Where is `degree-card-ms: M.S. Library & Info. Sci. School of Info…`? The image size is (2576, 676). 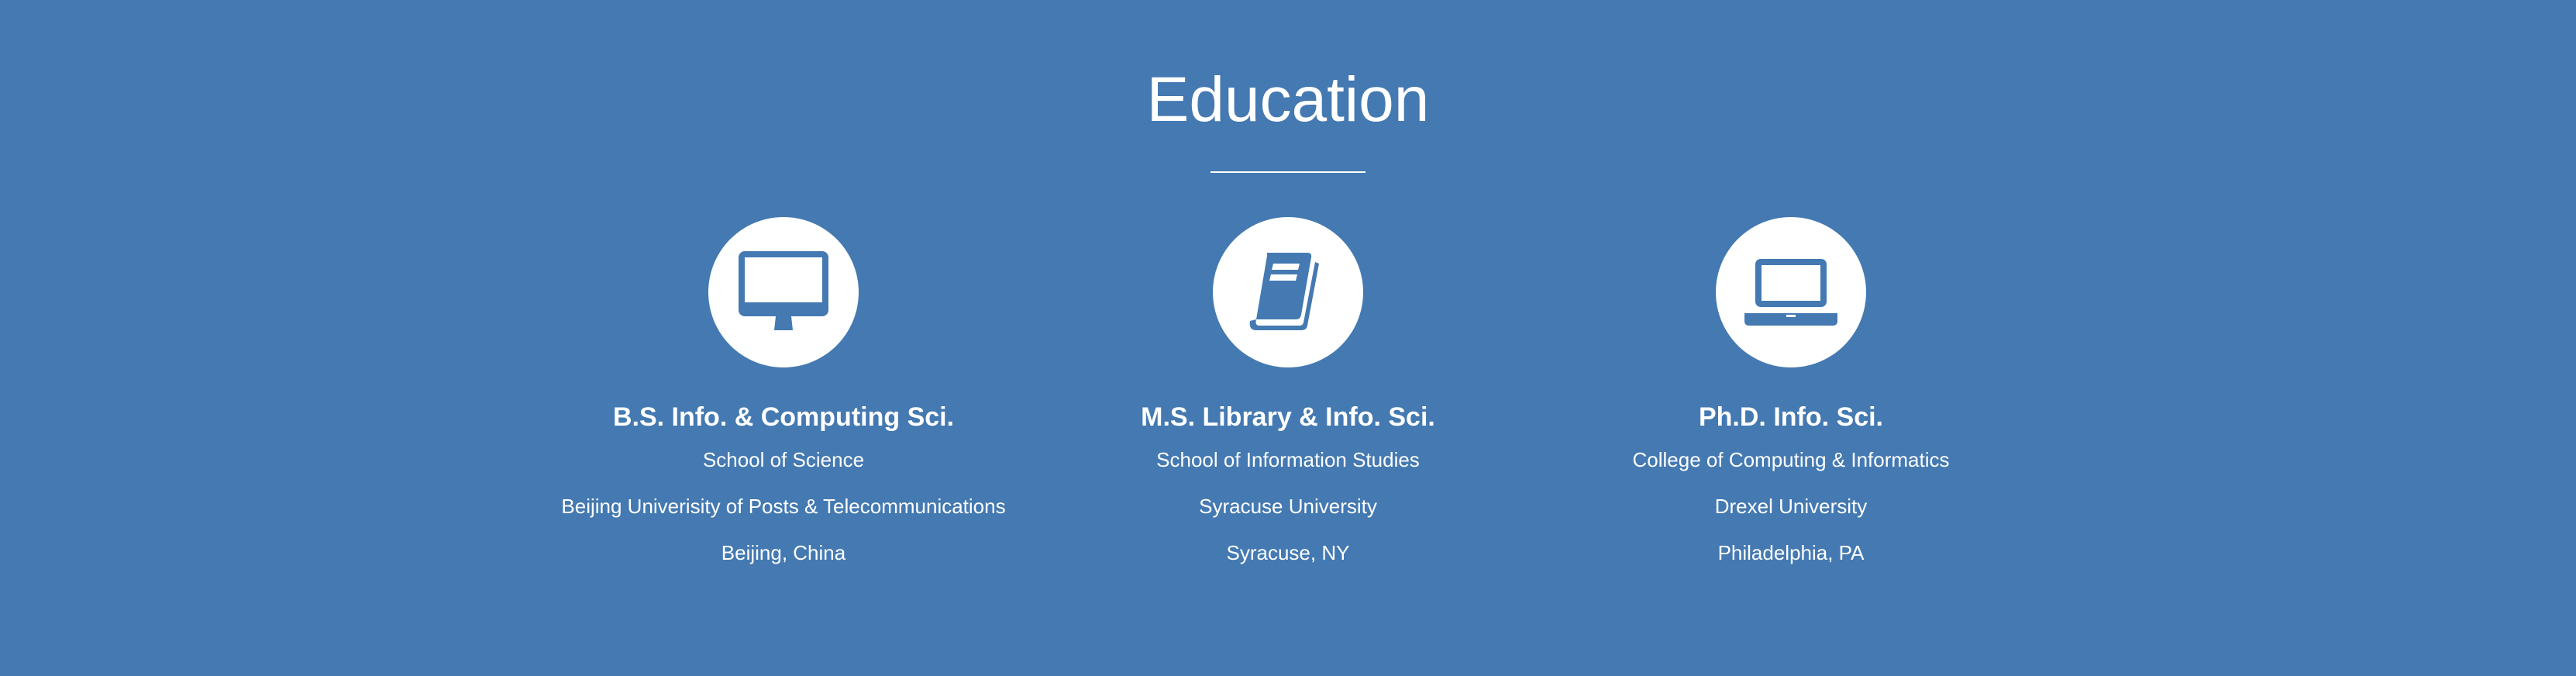
degree-card-ms: M.S. Library & Info. Sci. School of Info… is located at coordinates (1288, 390).